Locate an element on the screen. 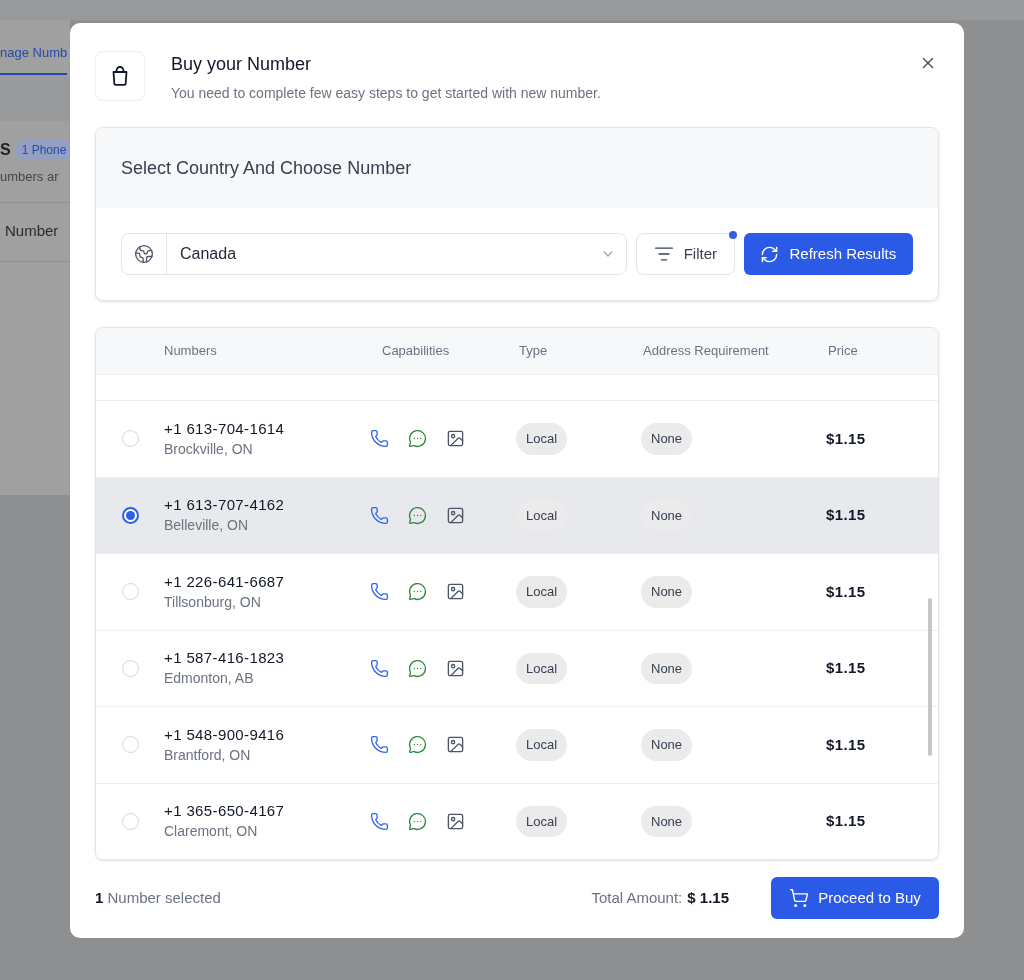  table-row: +1 548-900-9416 Brantford, ON Local None $1.15 is located at coordinates (517, 744).